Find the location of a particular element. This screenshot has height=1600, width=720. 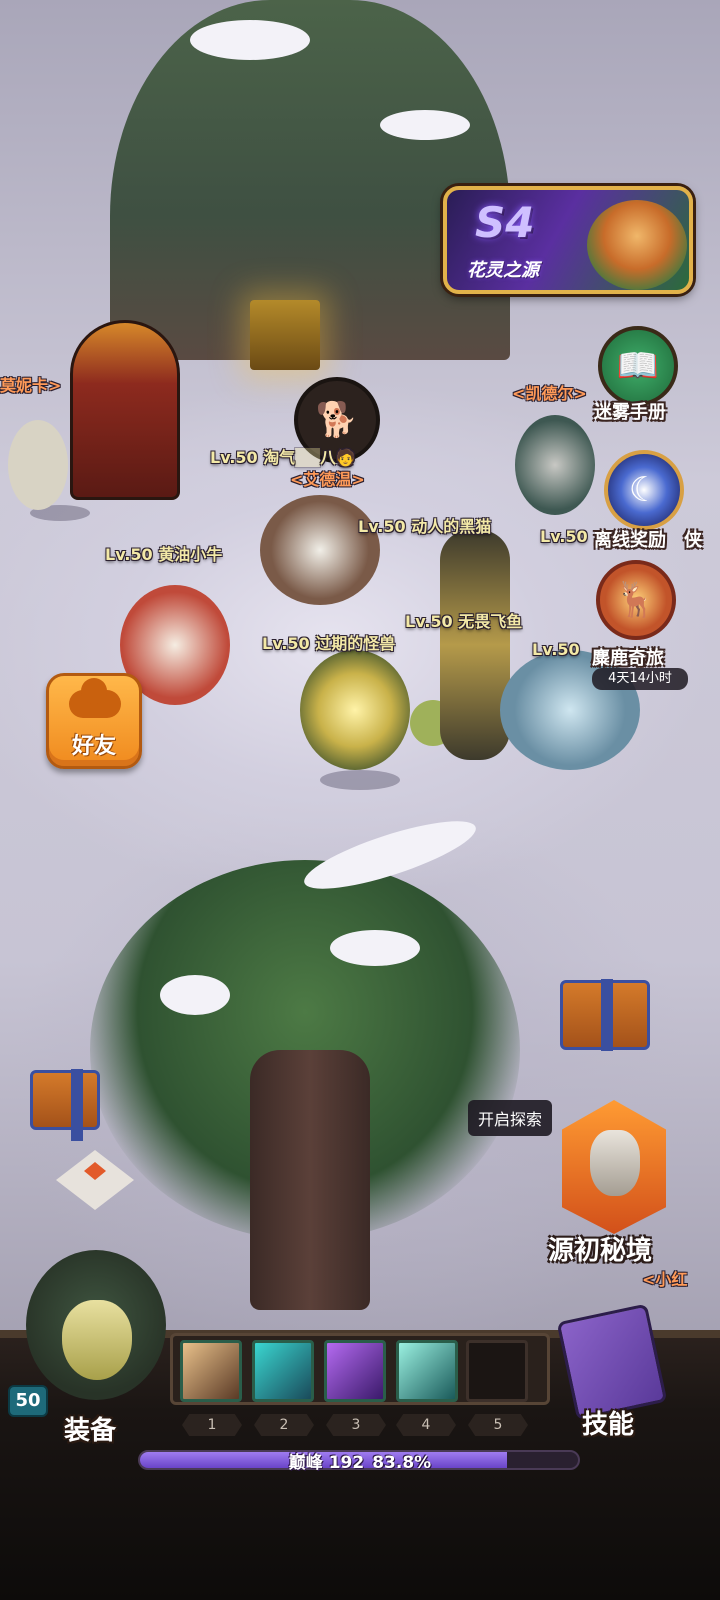

slot-number: 3 is located at coordinates (356, 1425).